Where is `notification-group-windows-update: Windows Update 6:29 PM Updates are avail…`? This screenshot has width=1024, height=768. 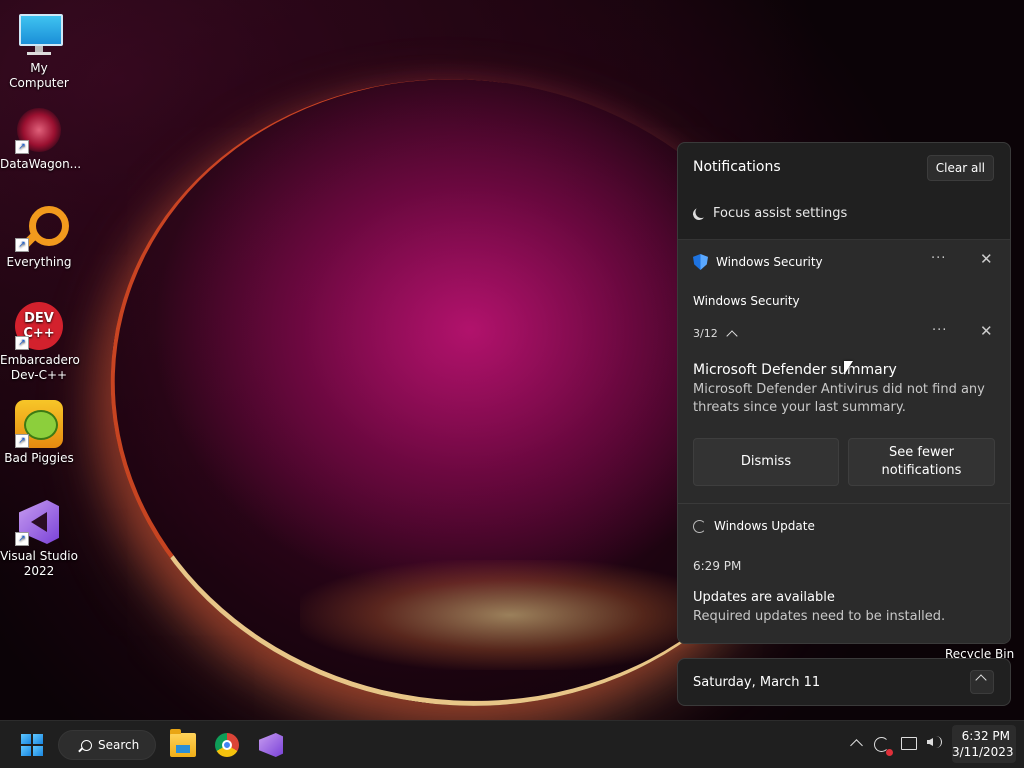
notification-group-windows-update: Windows Update 6:29 PM Updates are avail… is located at coordinates (844, 573).